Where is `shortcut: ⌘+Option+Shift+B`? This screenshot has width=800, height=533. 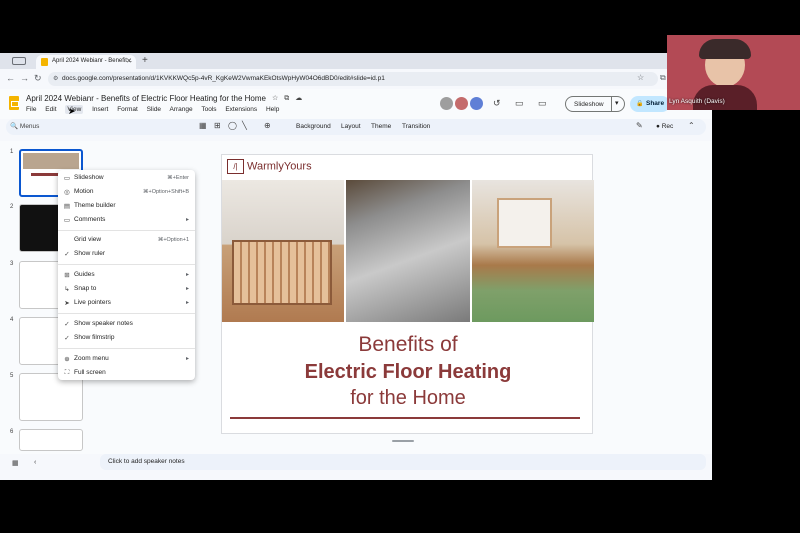 shortcut: ⌘+Option+Shift+B is located at coordinates (165, 192).